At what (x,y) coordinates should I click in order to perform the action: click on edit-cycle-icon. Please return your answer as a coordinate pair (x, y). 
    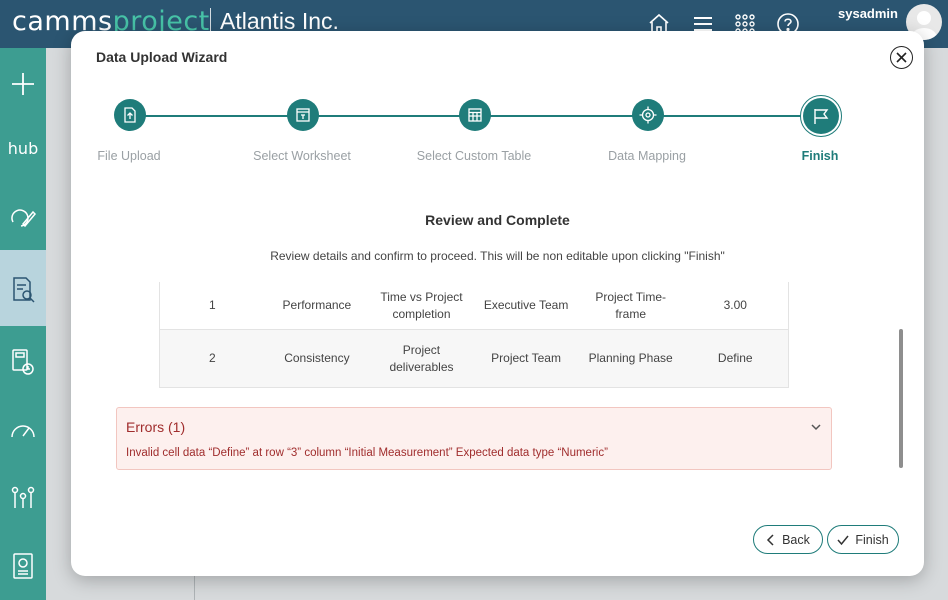
    Looking at the image, I should click on (23, 218).